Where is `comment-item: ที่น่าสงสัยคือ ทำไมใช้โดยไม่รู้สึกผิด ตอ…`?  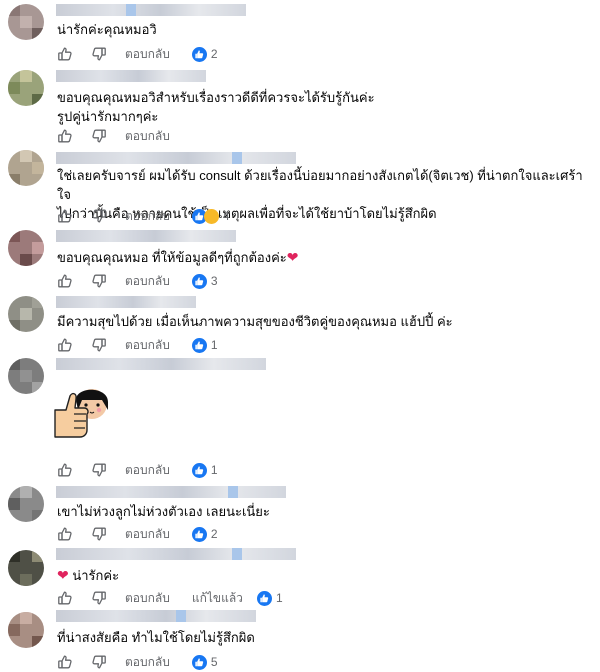 comment-item: ที่น่าสงสัยคือ ทำไมใช้โดยไม่รู้สึกผิด ตอ… is located at coordinates (300, 639).